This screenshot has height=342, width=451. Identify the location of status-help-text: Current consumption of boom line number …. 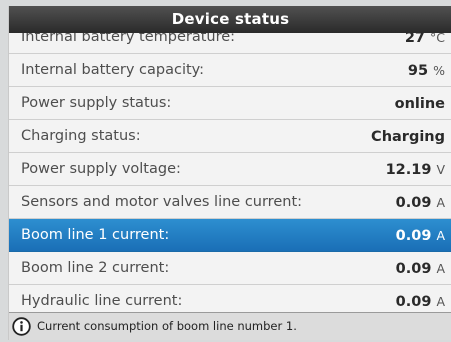
(167, 326).